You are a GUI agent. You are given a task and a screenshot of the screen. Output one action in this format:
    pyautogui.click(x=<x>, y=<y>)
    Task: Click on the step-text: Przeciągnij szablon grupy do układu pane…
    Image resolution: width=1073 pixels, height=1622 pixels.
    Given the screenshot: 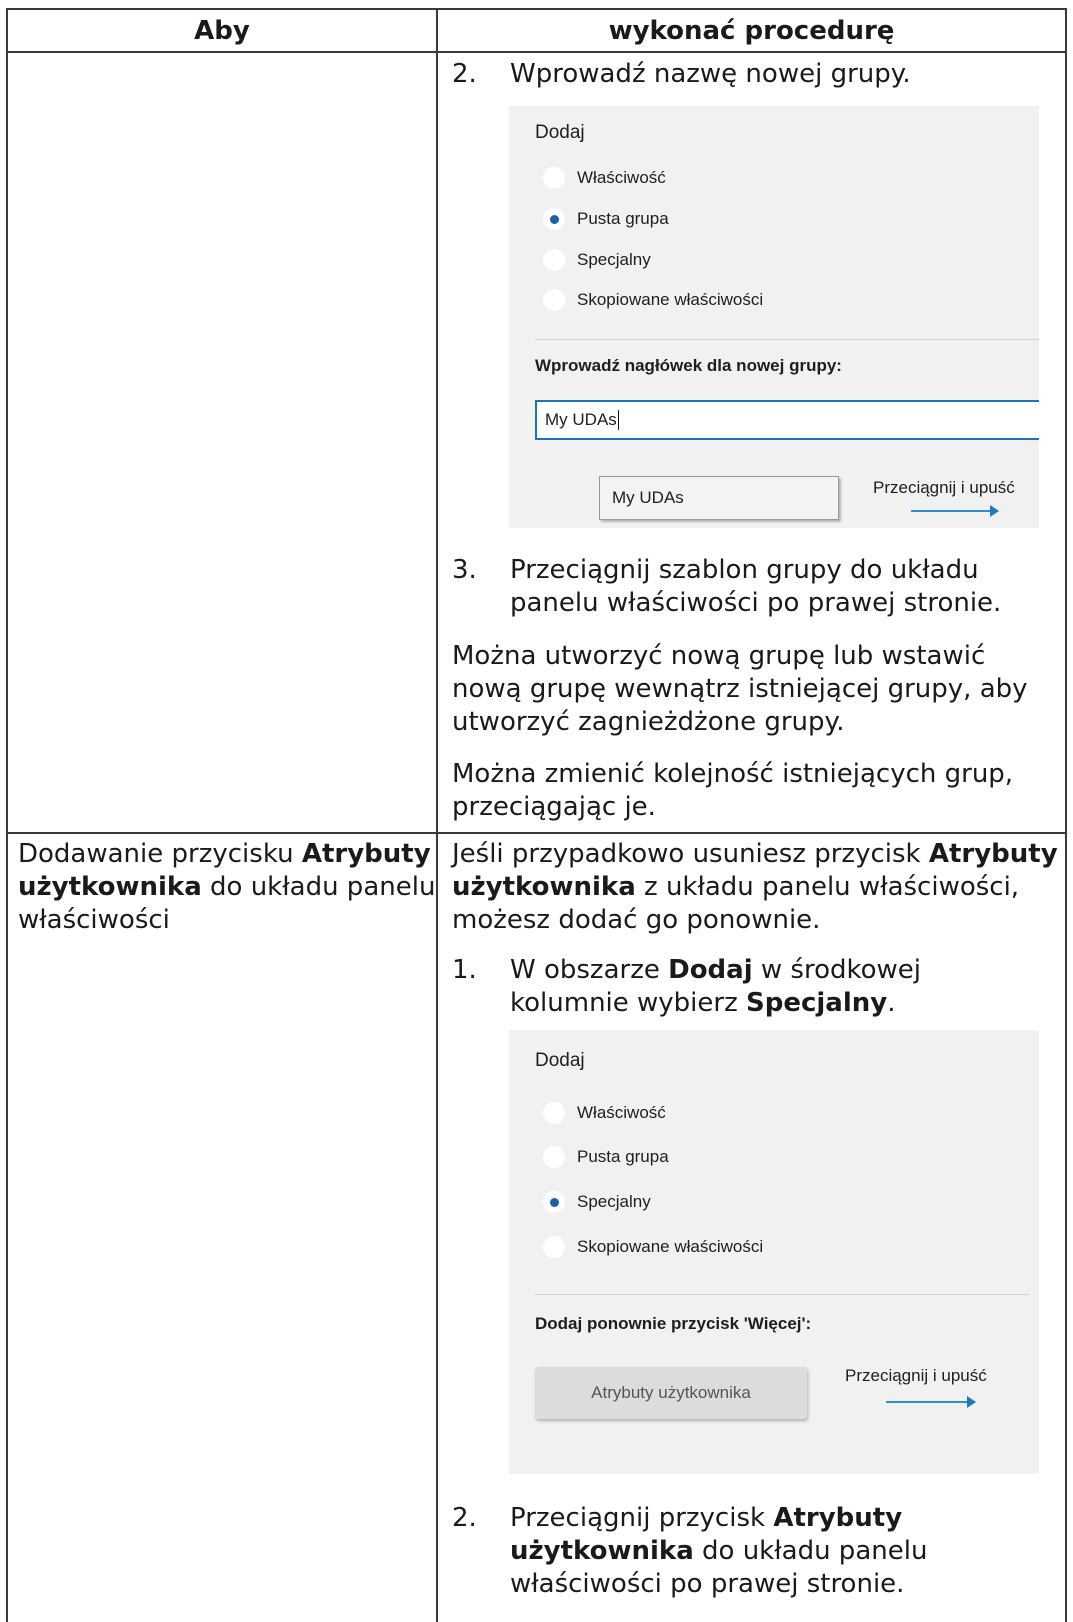 What is the action you would take?
    pyautogui.click(x=756, y=586)
    